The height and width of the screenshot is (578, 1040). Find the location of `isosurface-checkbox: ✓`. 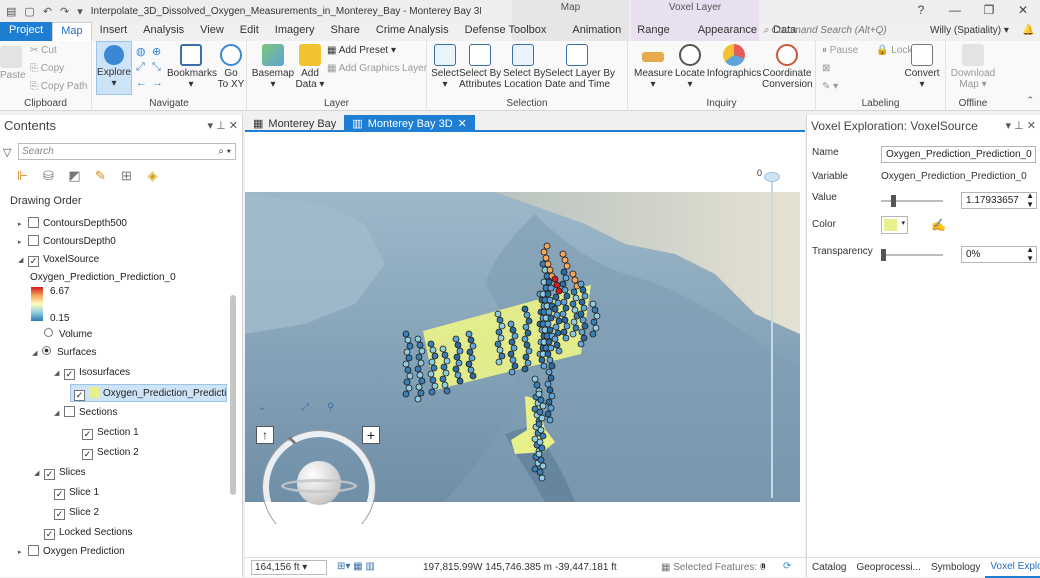

isosurface-checkbox: ✓ is located at coordinates (79, 395).